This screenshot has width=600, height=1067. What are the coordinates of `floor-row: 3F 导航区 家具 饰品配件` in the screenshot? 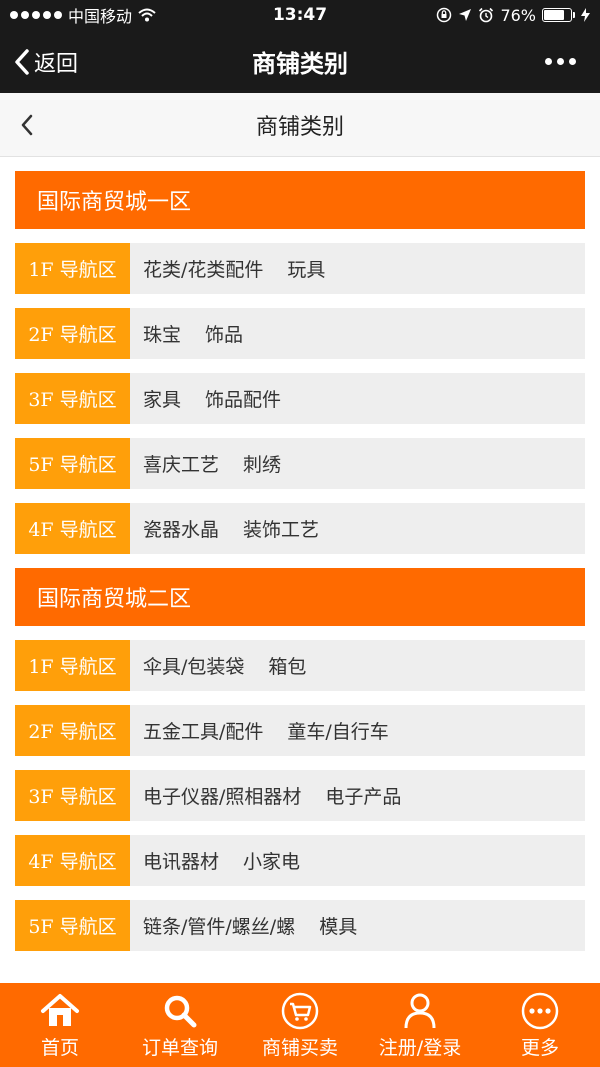 It's located at (300, 398).